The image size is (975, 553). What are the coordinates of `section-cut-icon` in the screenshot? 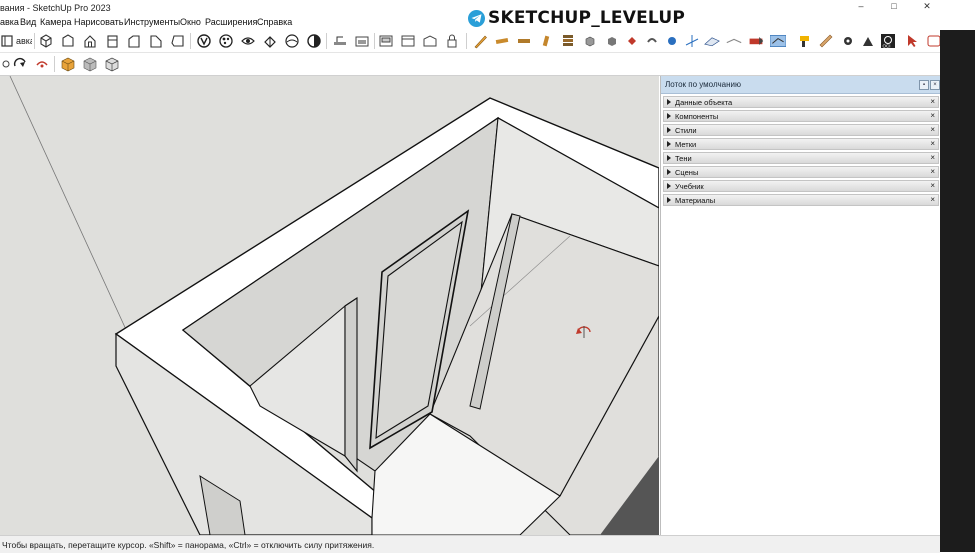 It's located at (362, 41).